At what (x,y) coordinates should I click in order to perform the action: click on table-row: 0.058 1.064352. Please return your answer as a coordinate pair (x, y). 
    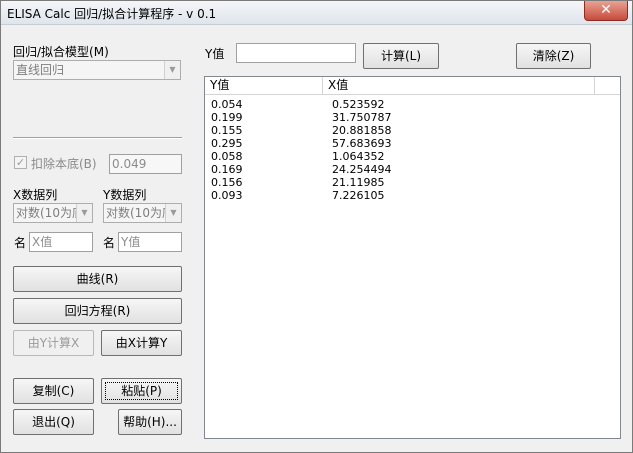
    Looking at the image, I should click on (412, 156).